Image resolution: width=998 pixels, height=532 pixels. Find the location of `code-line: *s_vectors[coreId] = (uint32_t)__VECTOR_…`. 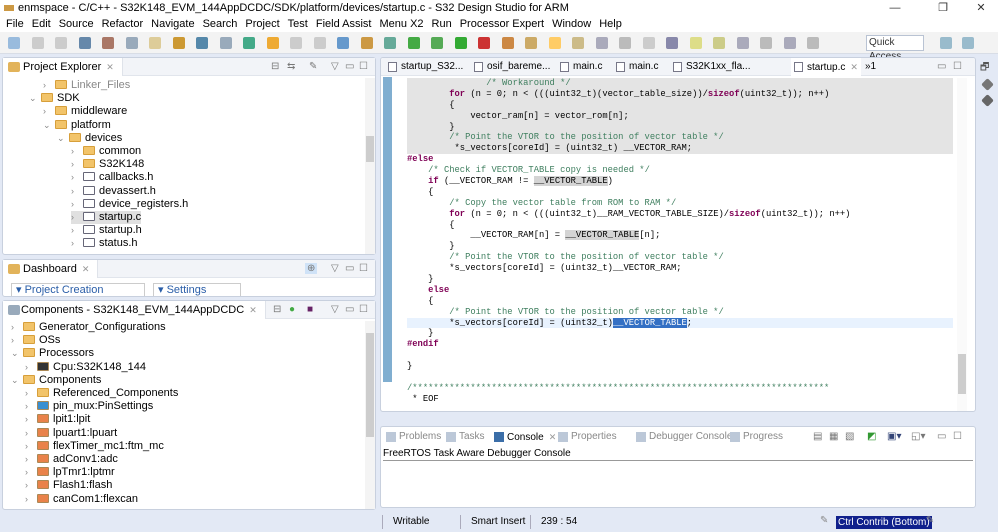

code-line: *s_vectors[coreId] = (uint32_t)__VECTOR_… is located at coordinates (680, 323).